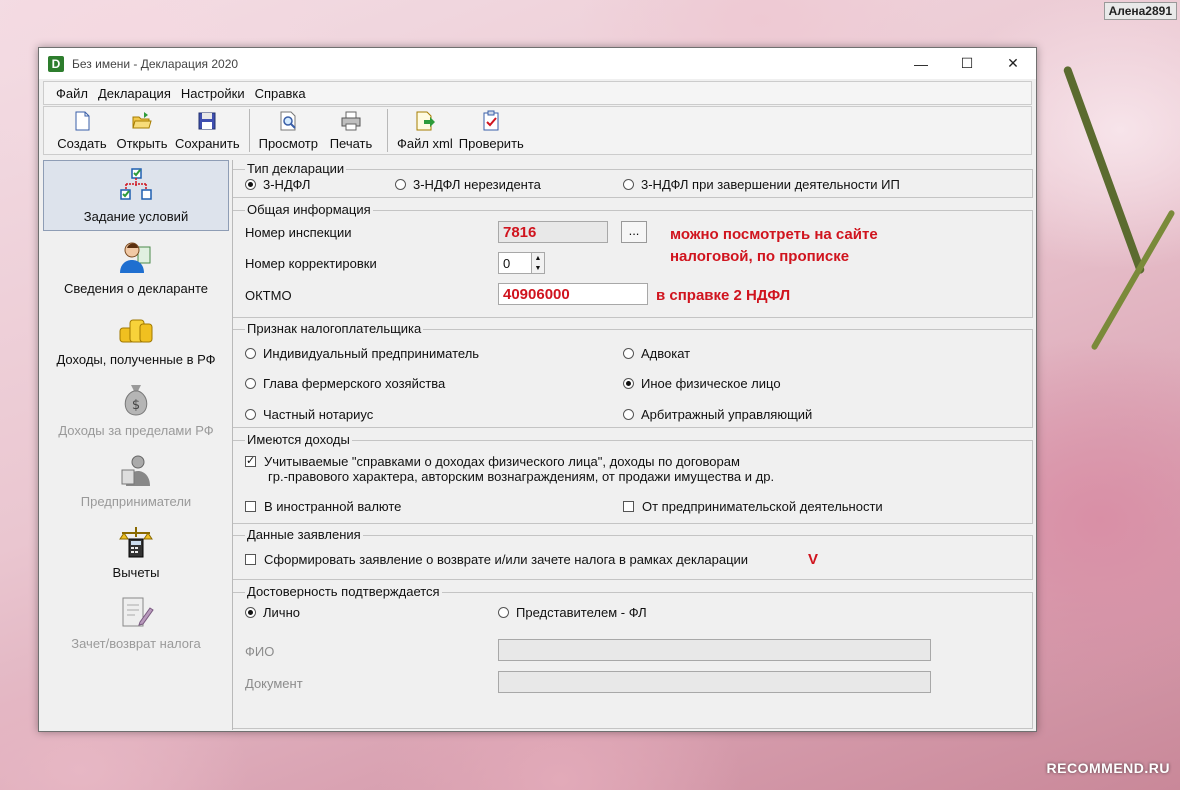  What do you see at coordinates (323, 506) in the screenshot?
I see `income-foreign-currency-checkbox: В иностранной валюте` at bounding box center [323, 506].